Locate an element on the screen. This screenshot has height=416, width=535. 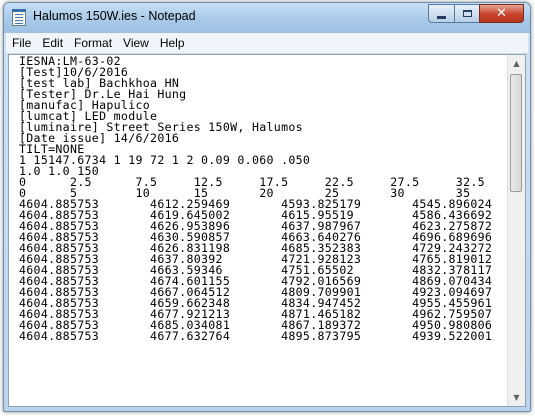
close-button: ✕ is located at coordinates (501, 13).